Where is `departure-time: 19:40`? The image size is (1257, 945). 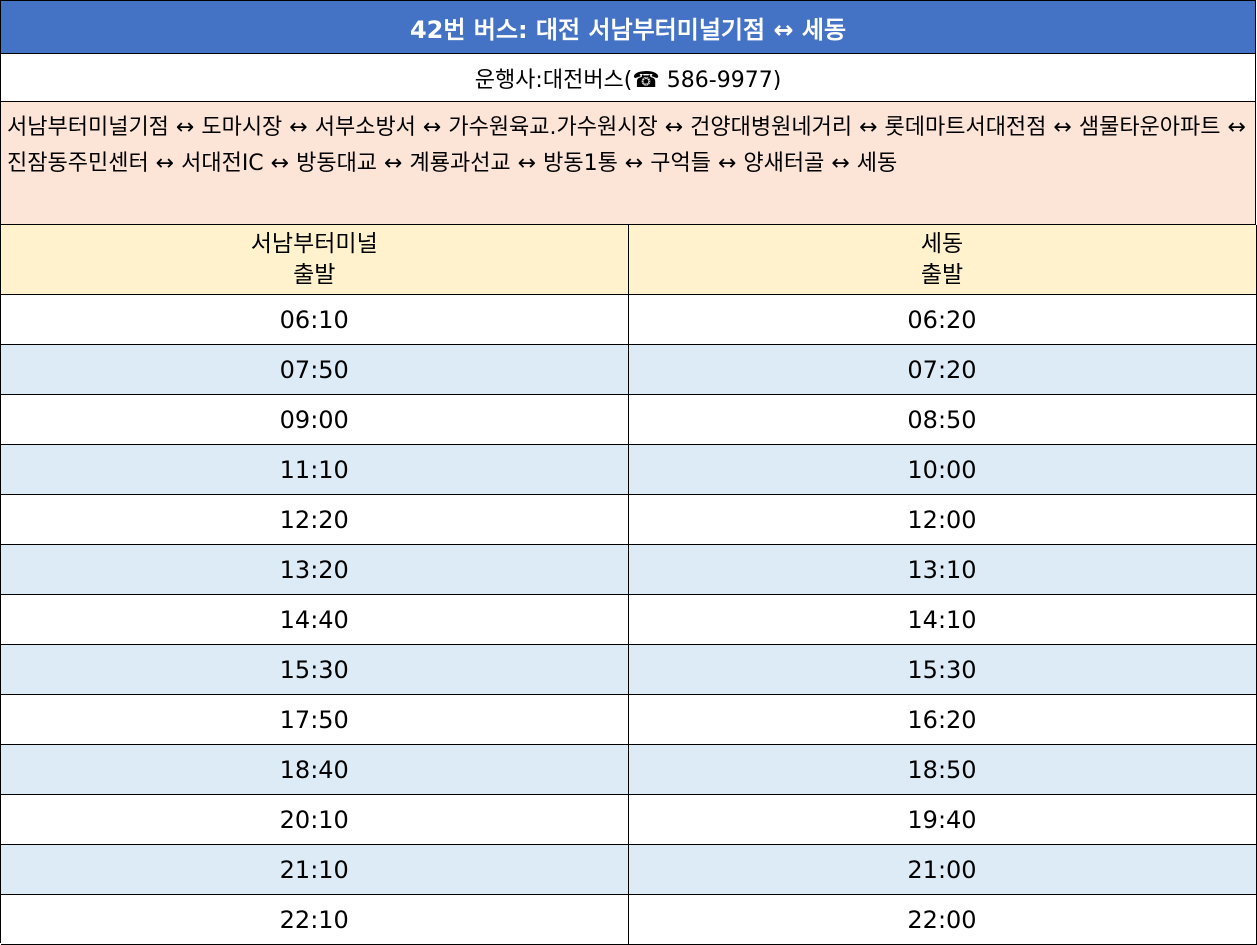
departure-time: 19:40 is located at coordinates (942, 819).